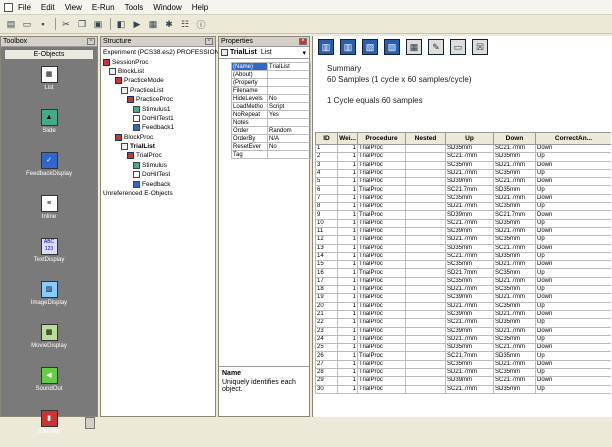 The image size is (612, 447). What do you see at coordinates (49, 213) in the screenshot?
I see `tool-inline: ≡ Inline` at bounding box center [49, 213].